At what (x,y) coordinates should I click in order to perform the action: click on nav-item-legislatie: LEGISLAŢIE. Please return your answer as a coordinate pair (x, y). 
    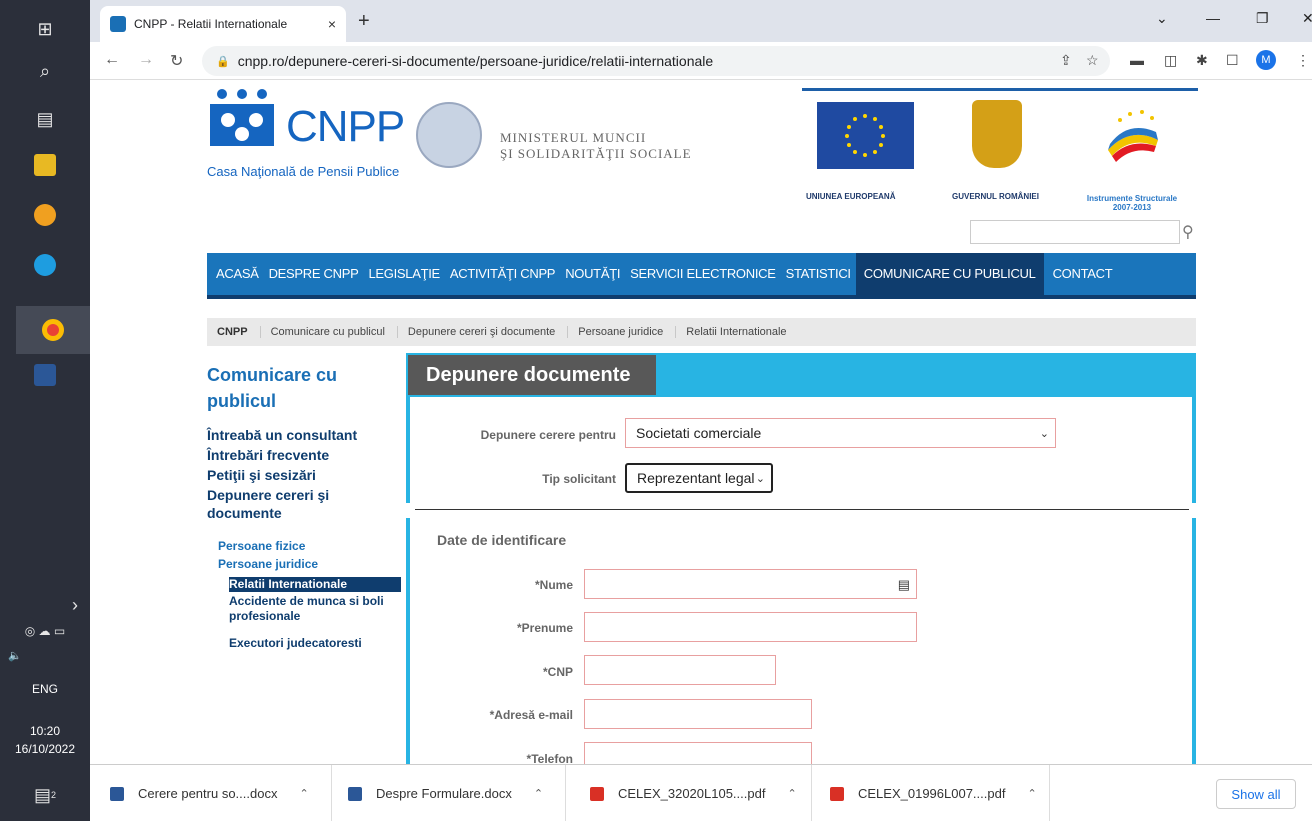
    Looking at the image, I should click on (403, 274).